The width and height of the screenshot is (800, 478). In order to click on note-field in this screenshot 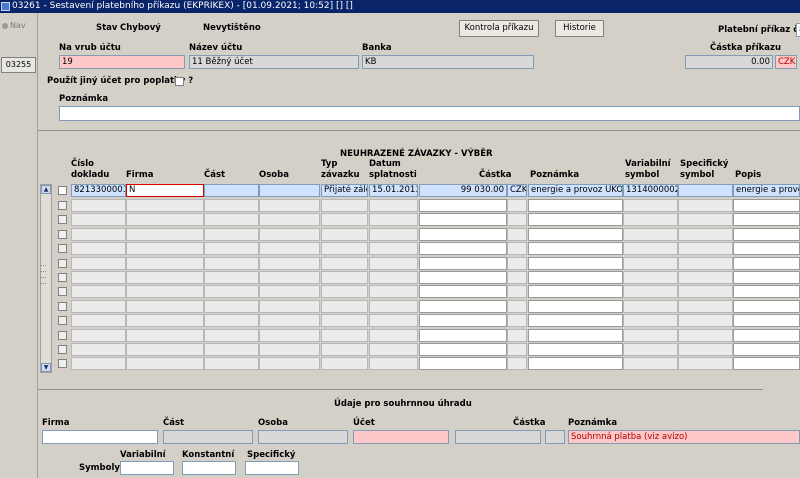, I will do `click(429, 113)`.